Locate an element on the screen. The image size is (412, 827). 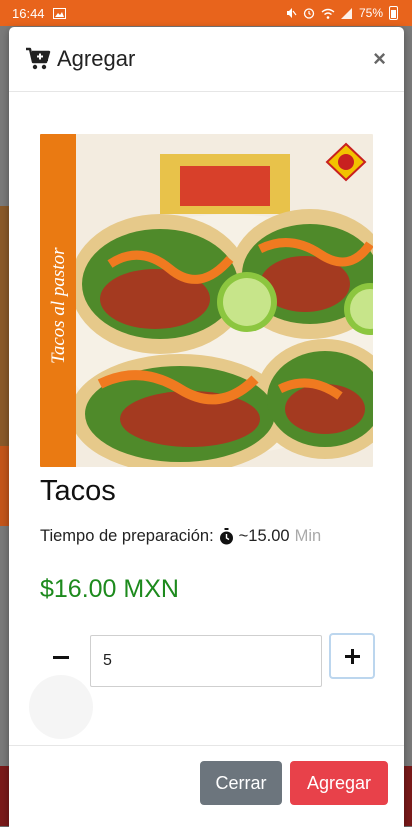
quantity-input is located at coordinates (206, 661).